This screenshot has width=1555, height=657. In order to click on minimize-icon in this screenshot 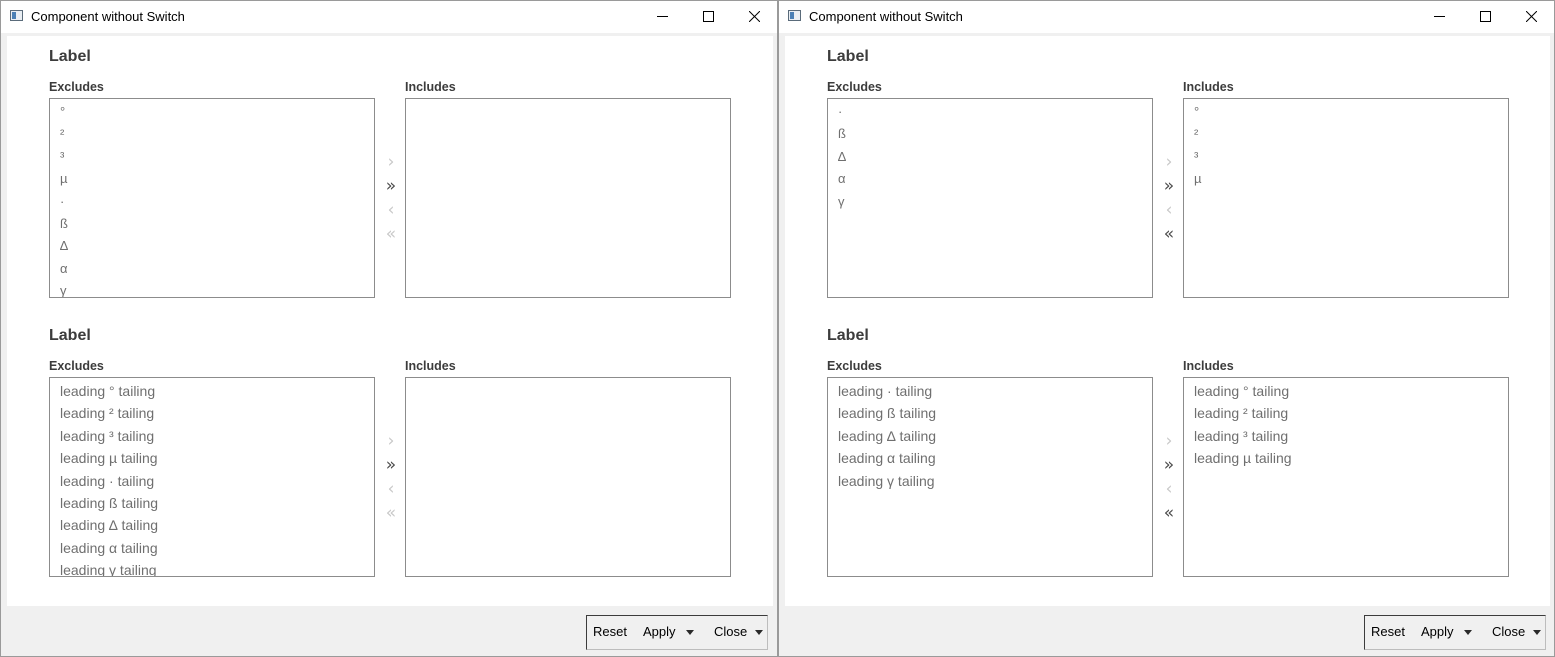, I will do `click(662, 16)`.